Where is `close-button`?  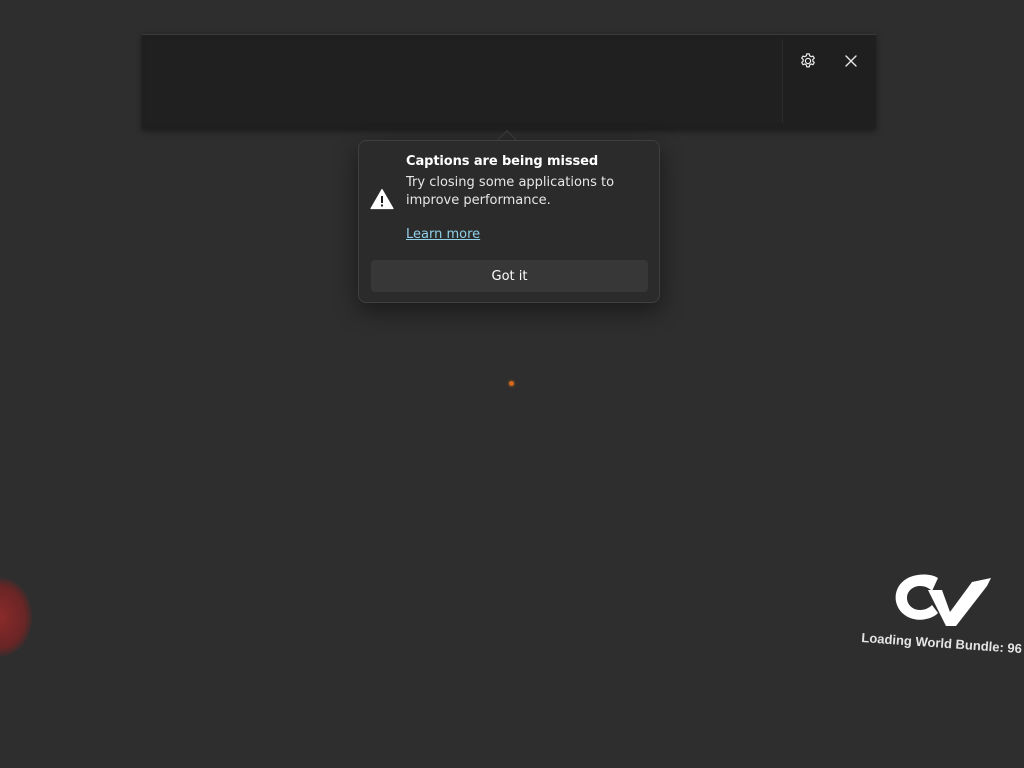
close-button is located at coordinates (851, 61).